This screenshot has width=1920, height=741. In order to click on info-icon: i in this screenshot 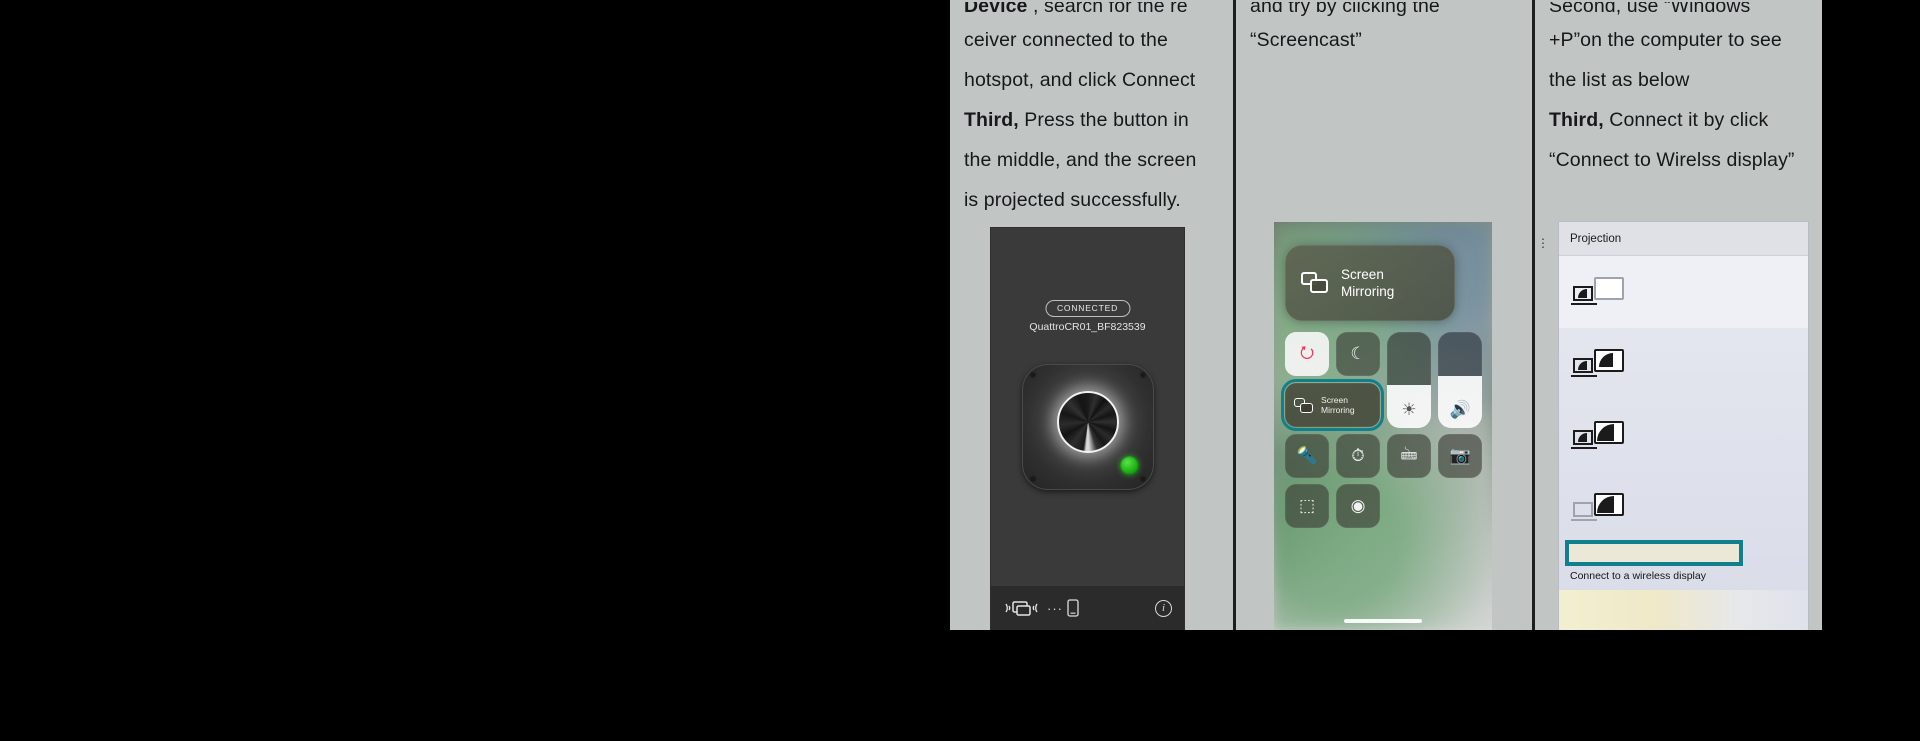, I will do `click(1163, 608)`.